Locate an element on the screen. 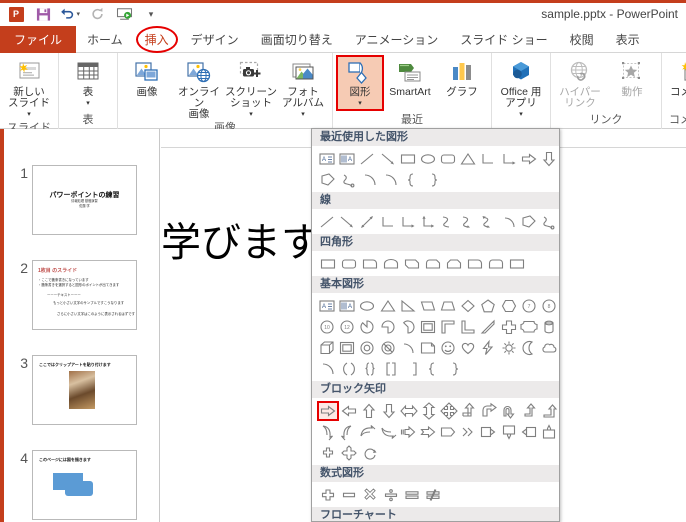 Image resolution: width=686 pixels, height=522 pixels. shape-multiply-icon is located at coordinates (369, 495).